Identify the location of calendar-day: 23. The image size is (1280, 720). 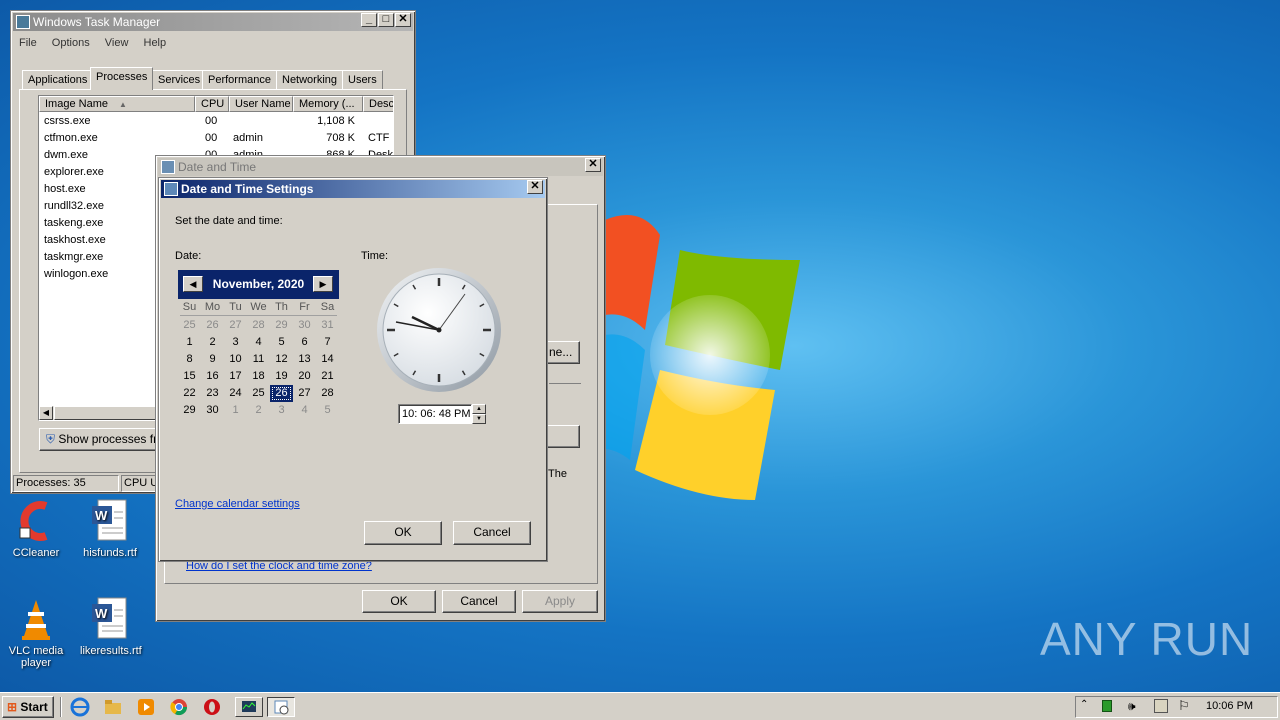
(212, 393).